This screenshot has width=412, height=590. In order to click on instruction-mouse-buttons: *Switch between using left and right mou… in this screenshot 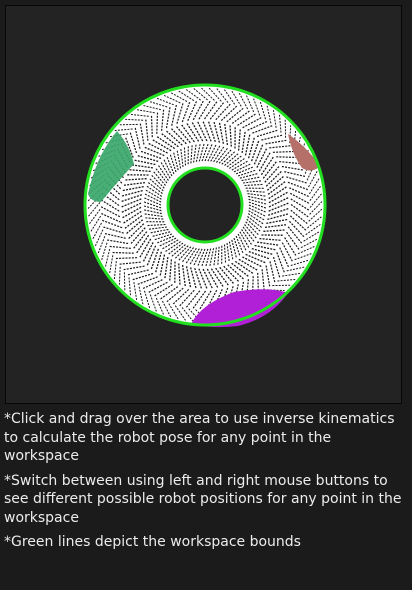, I will do `click(203, 499)`.